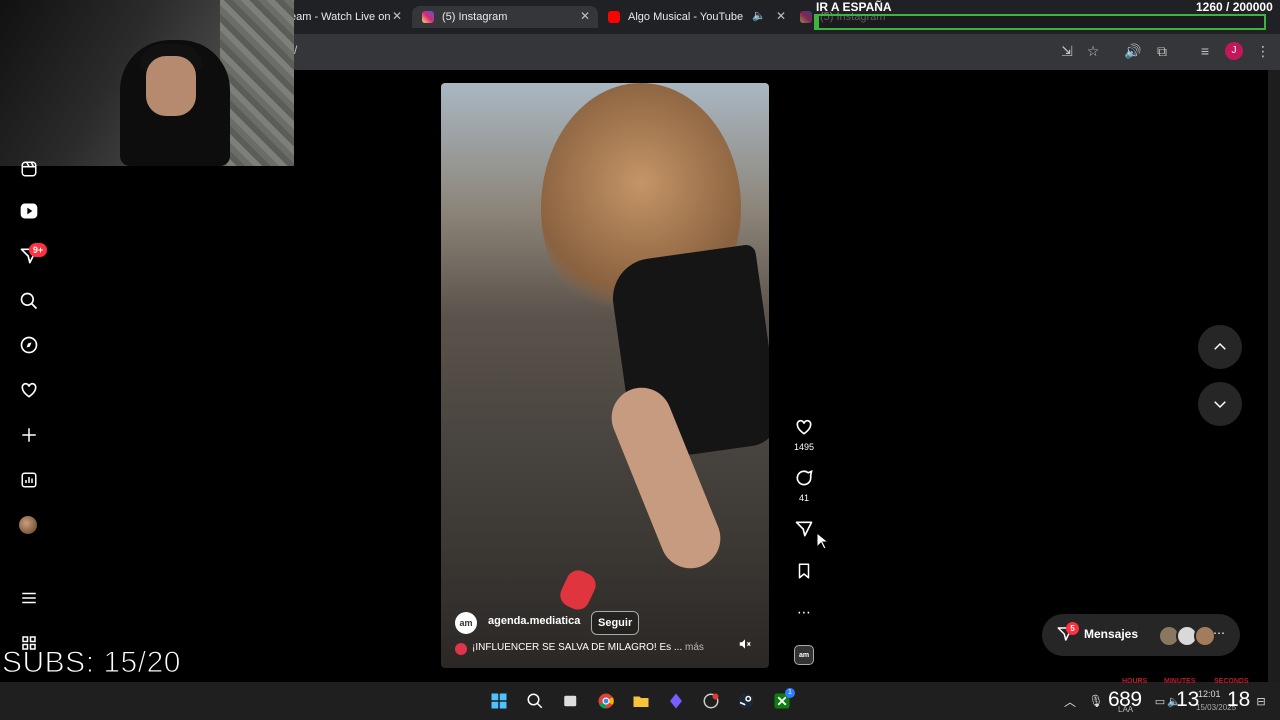 Image resolution: width=1280 pixels, height=720 pixels. I want to click on notification-center-icon: ⊟, so click(1261, 701).